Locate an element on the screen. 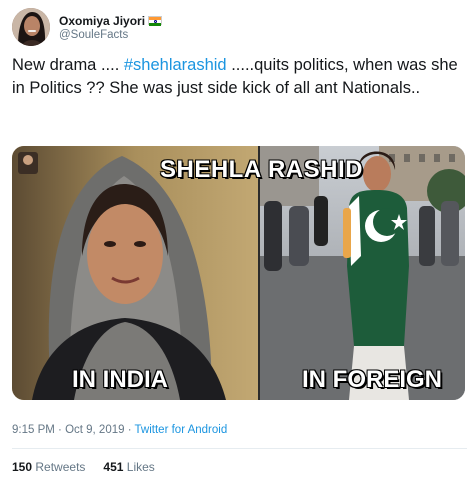 This screenshot has width=474, height=486. name-row: Oxomiya Jiyori is located at coordinates (111, 21).